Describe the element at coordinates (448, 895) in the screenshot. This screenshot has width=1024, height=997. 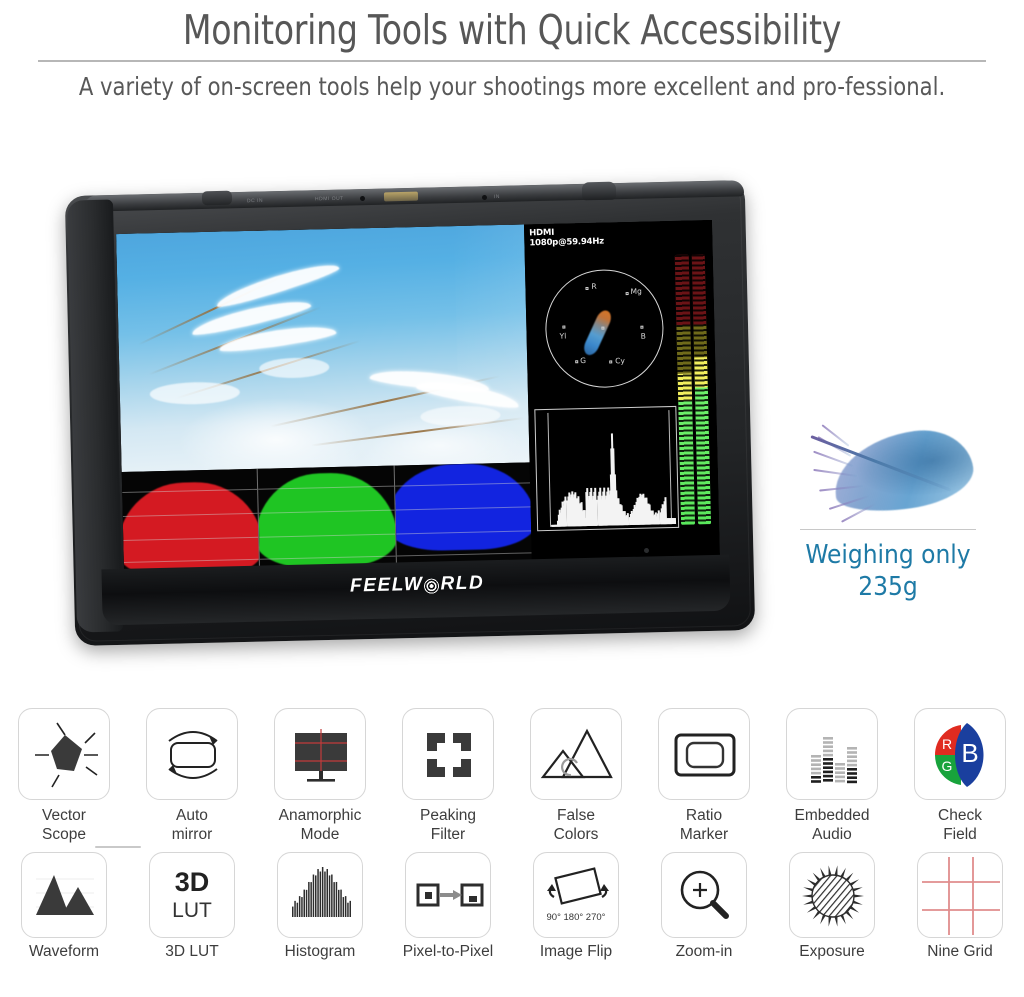
I see `pixel-to-pixel-icon` at that location.